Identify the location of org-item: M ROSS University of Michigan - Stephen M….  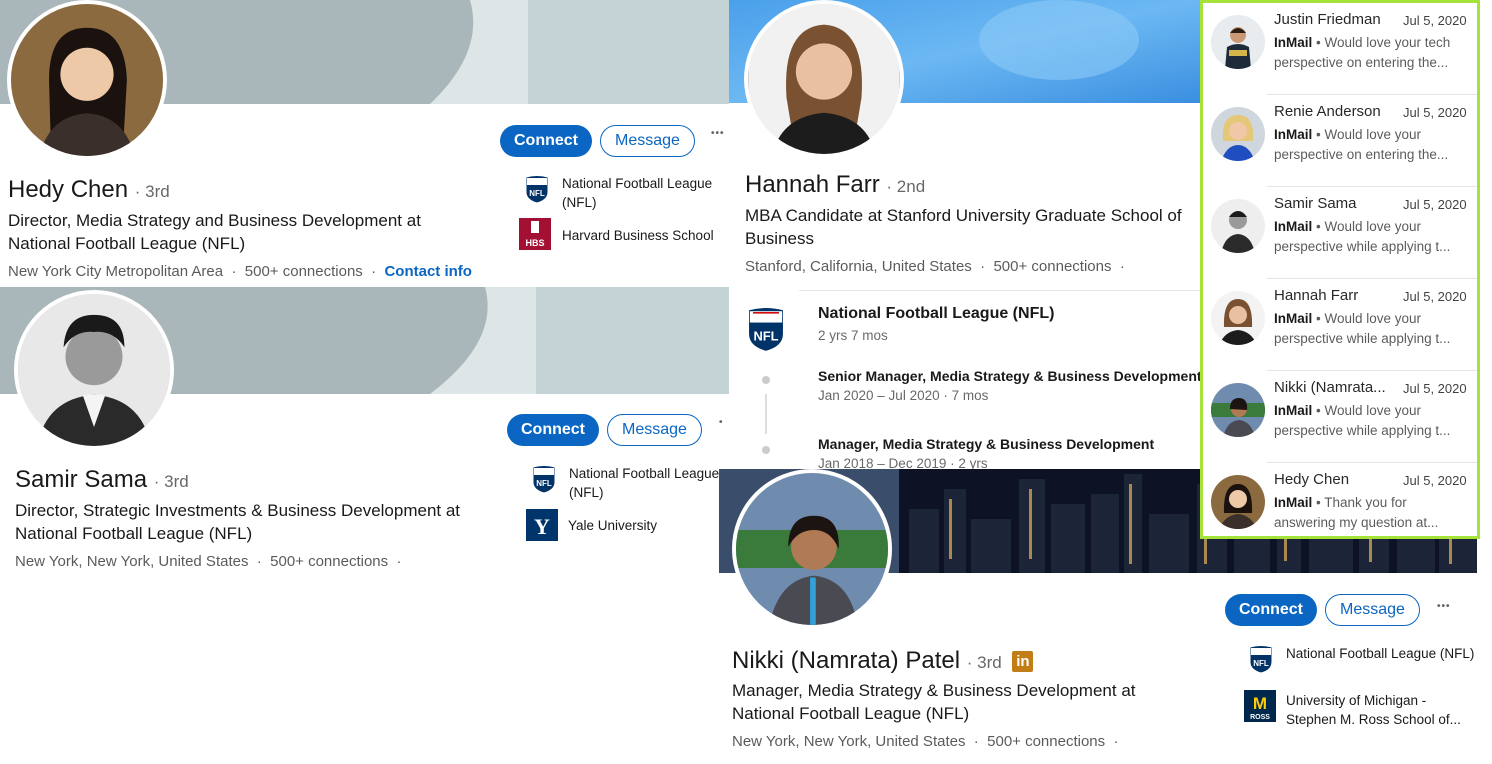
(1360, 709).